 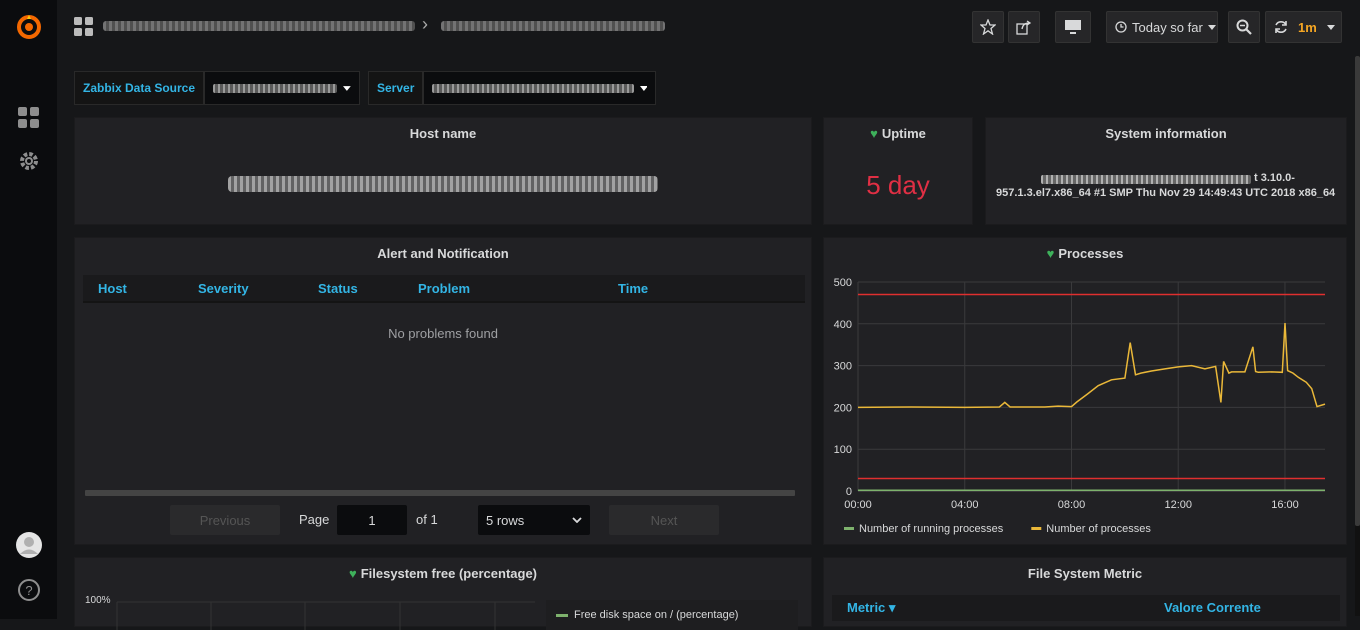 What do you see at coordinates (427, 519) in the screenshot?
I see `page-count: of 1` at bounding box center [427, 519].